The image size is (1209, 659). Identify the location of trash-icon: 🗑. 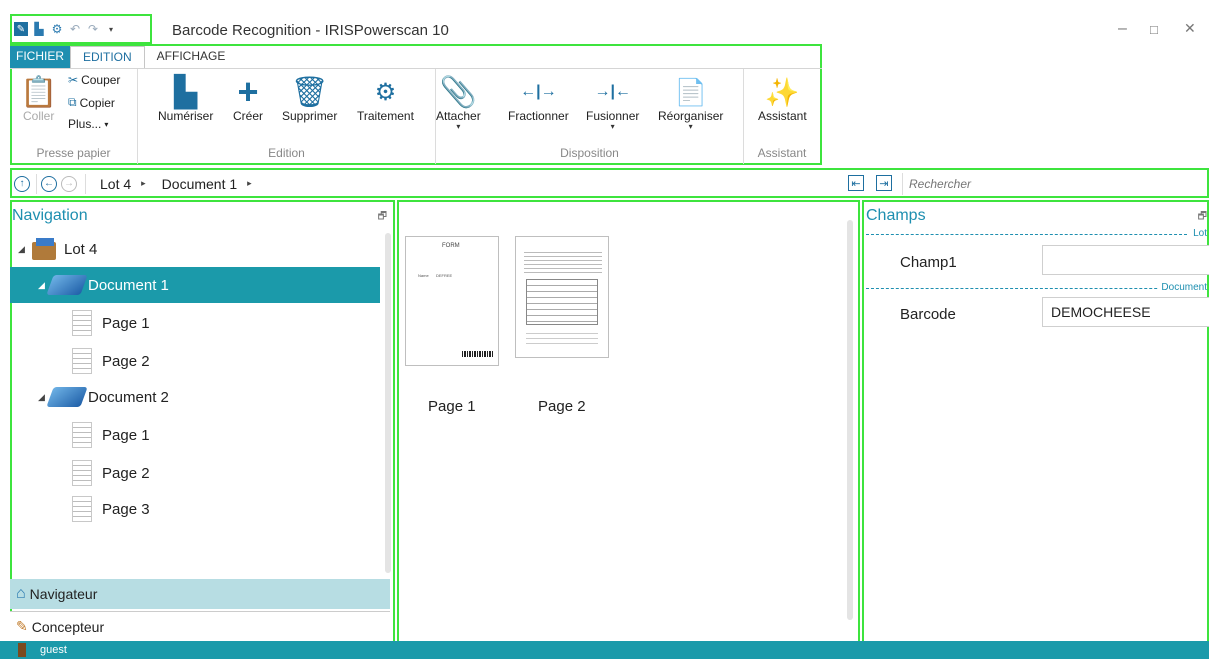
(309, 92).